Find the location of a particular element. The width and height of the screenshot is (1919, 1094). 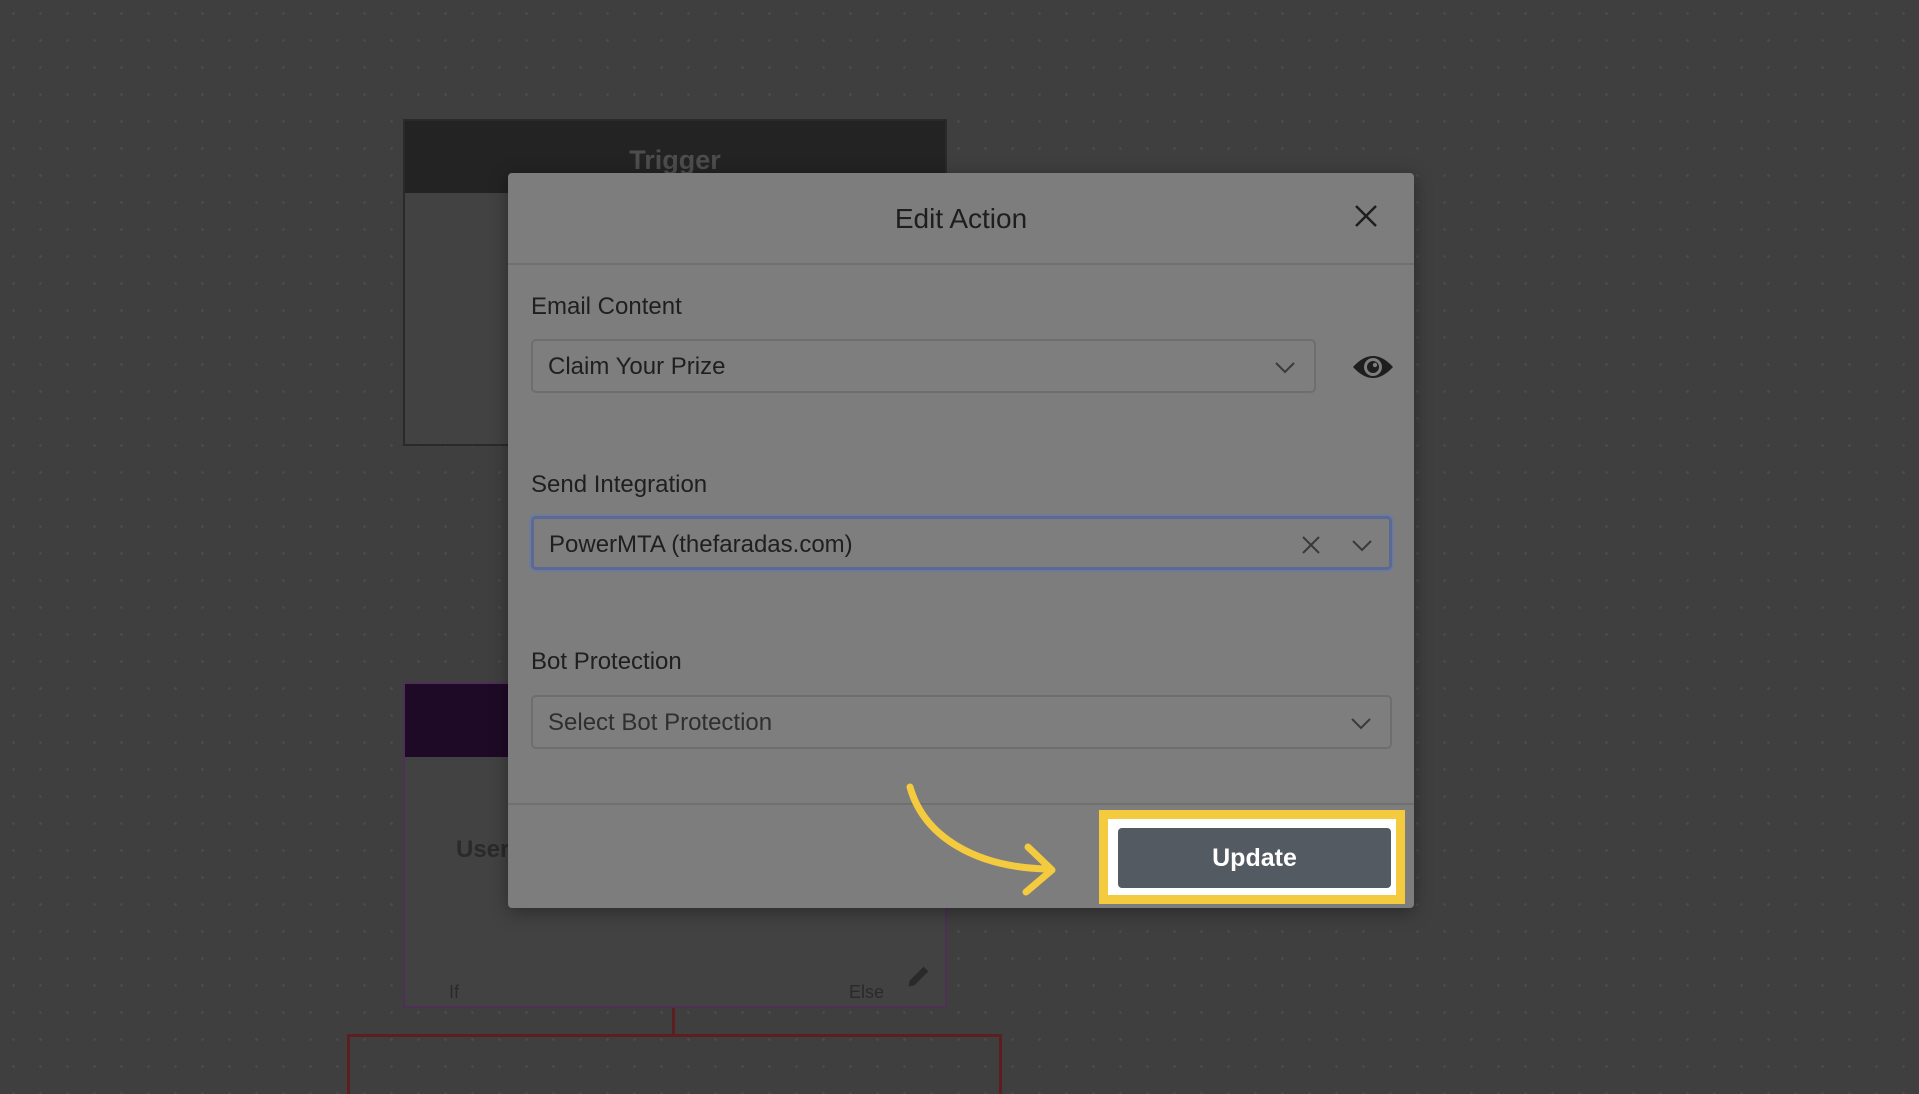

email-content-select: Claim Your Prize is located at coordinates (923, 366).